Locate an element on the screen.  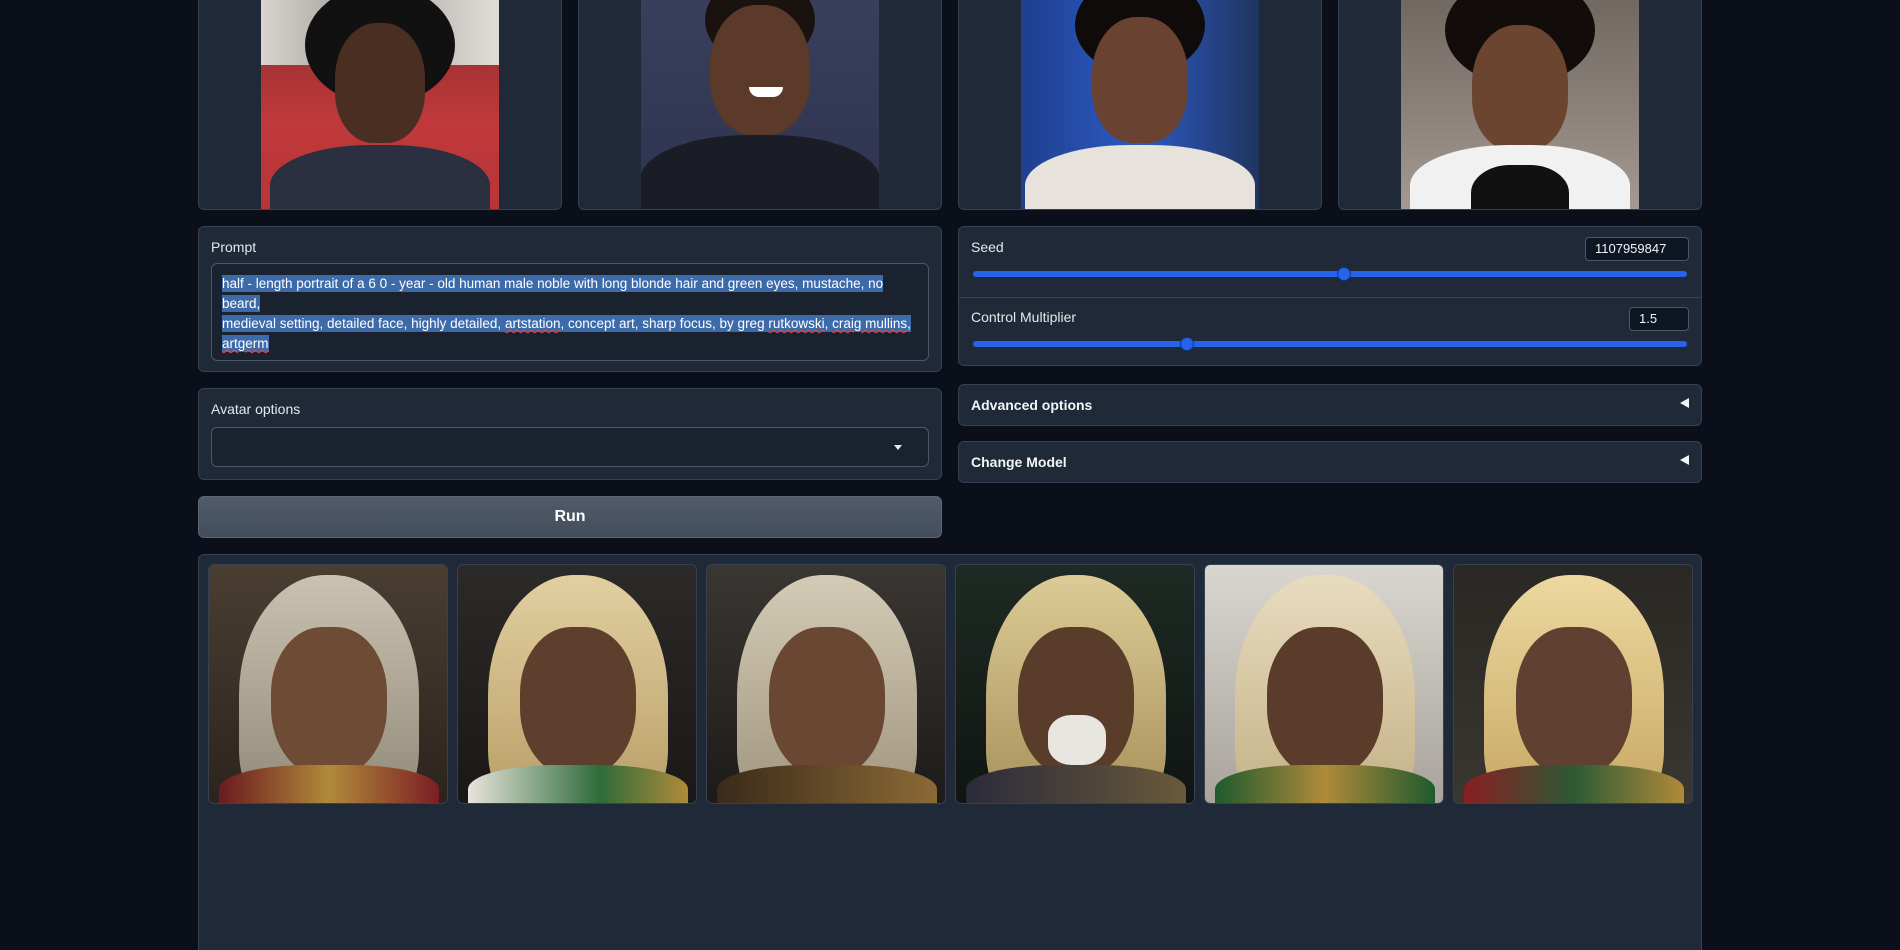
prompt-line-2g: , is located at coordinates (909, 323).